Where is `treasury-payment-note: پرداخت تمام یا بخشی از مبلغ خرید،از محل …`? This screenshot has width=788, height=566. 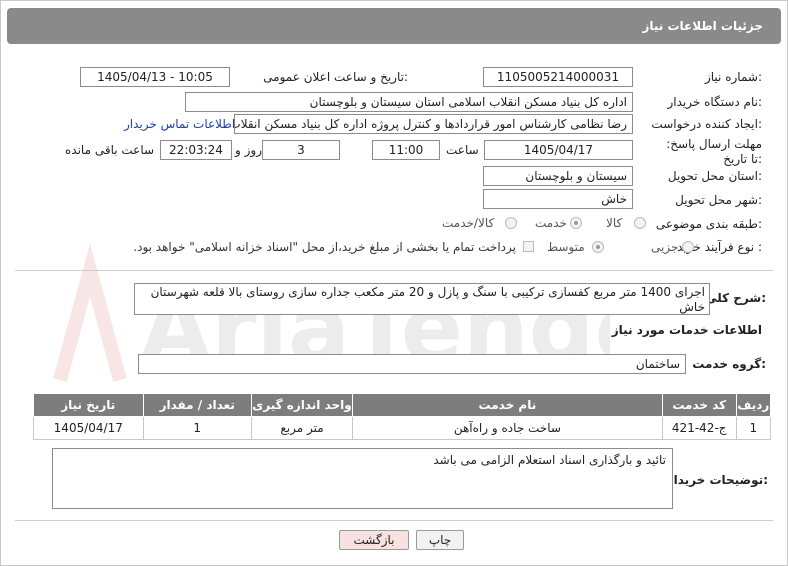 treasury-payment-note: پرداخت تمام یا بخشی از مبلغ خرید،از محل … is located at coordinates (324, 247).